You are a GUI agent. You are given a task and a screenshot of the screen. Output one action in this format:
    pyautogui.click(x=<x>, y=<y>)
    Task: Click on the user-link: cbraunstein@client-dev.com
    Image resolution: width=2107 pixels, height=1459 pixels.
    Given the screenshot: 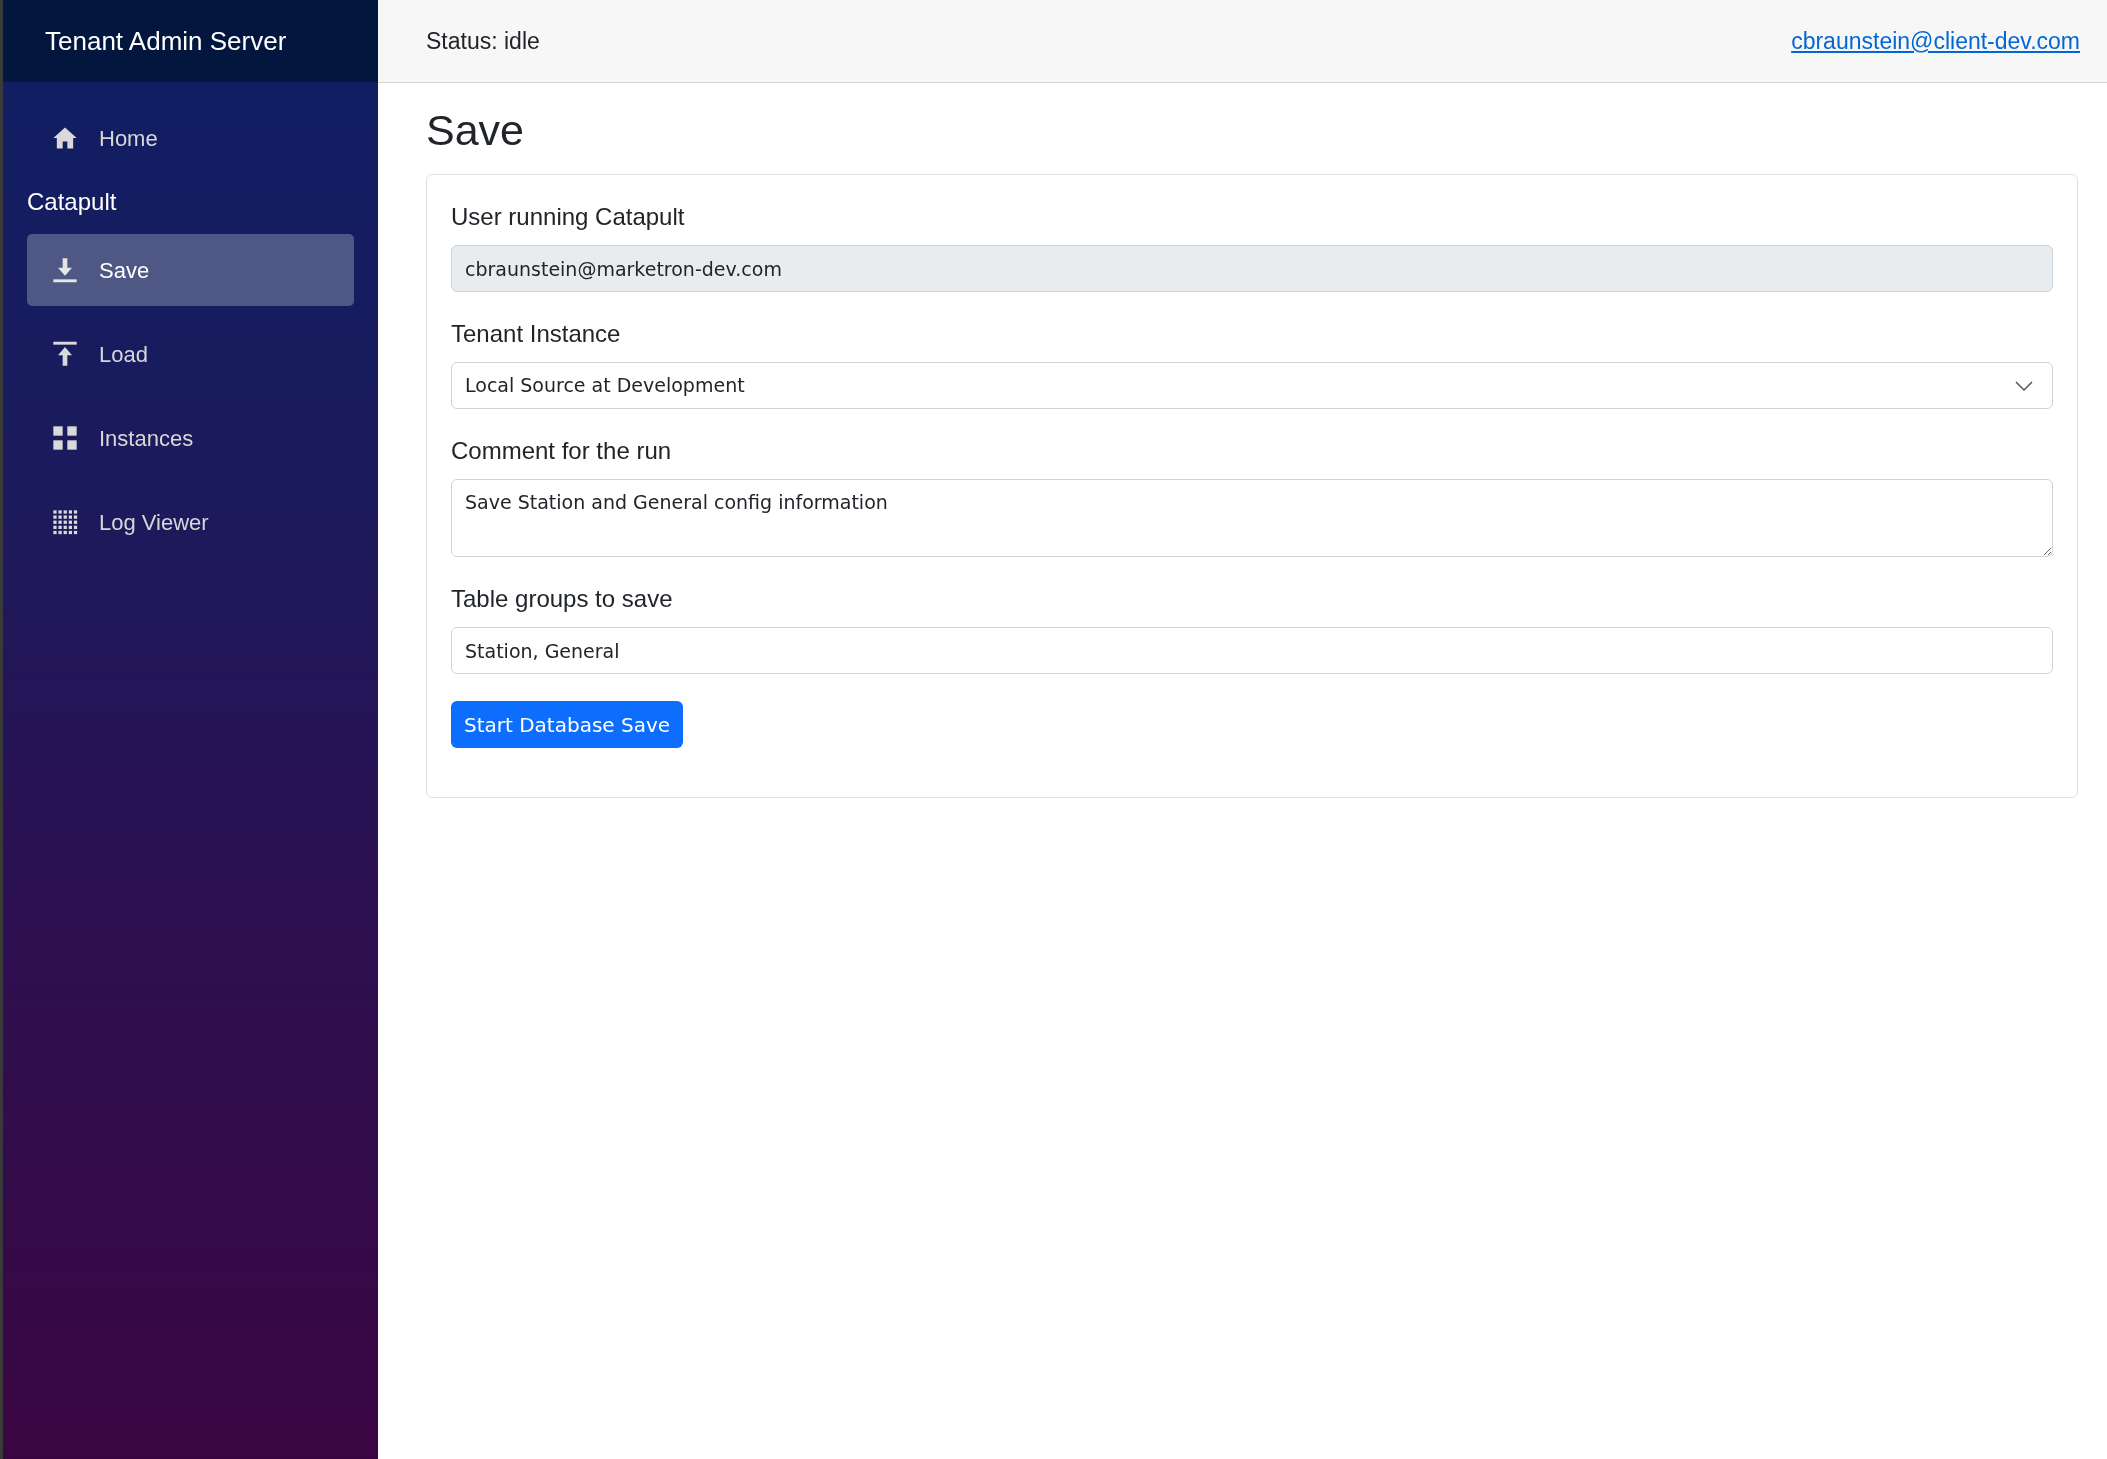 What is the action you would take?
    pyautogui.click(x=1935, y=41)
    